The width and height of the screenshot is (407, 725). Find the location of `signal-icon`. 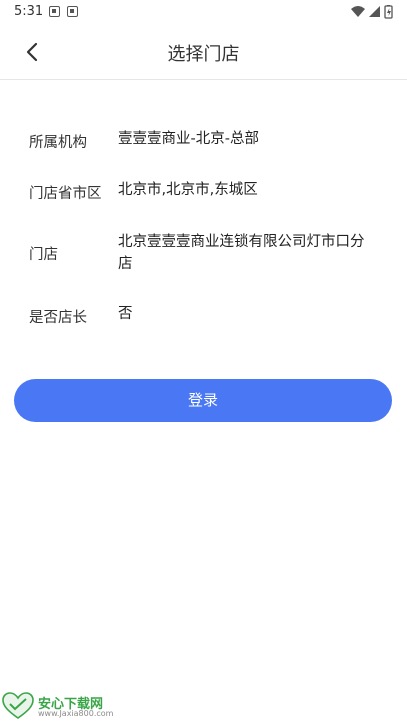

signal-icon is located at coordinates (374, 11).